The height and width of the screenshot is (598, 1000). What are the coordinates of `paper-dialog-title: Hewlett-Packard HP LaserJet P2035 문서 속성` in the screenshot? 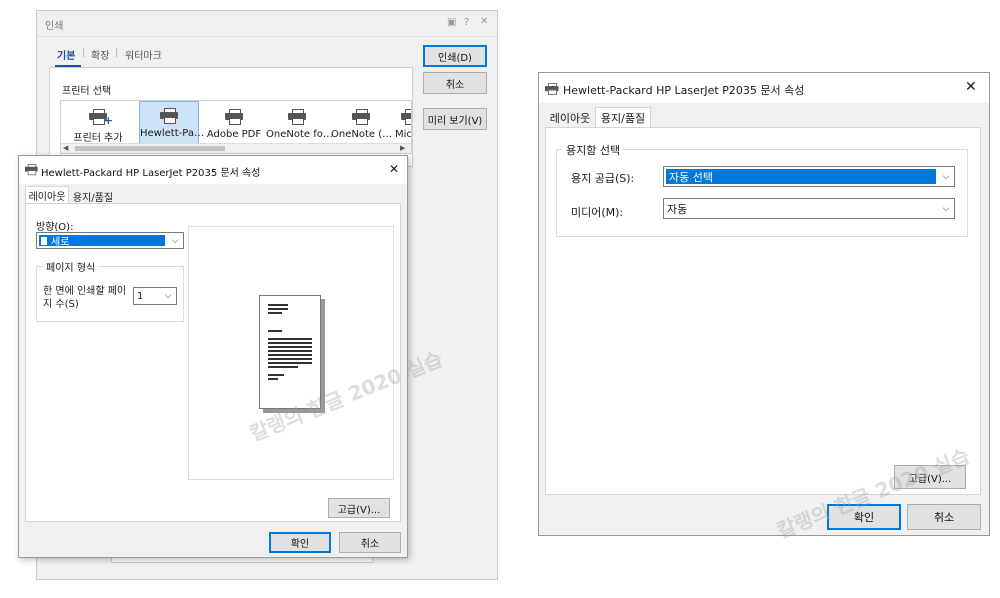 It's located at (684, 90).